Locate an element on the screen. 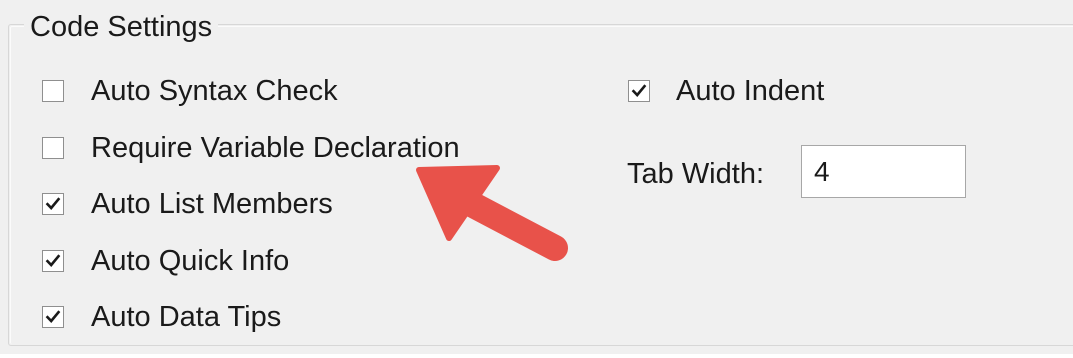  auto-syntax-check-label: Auto Syntax Check is located at coordinates (214, 91).